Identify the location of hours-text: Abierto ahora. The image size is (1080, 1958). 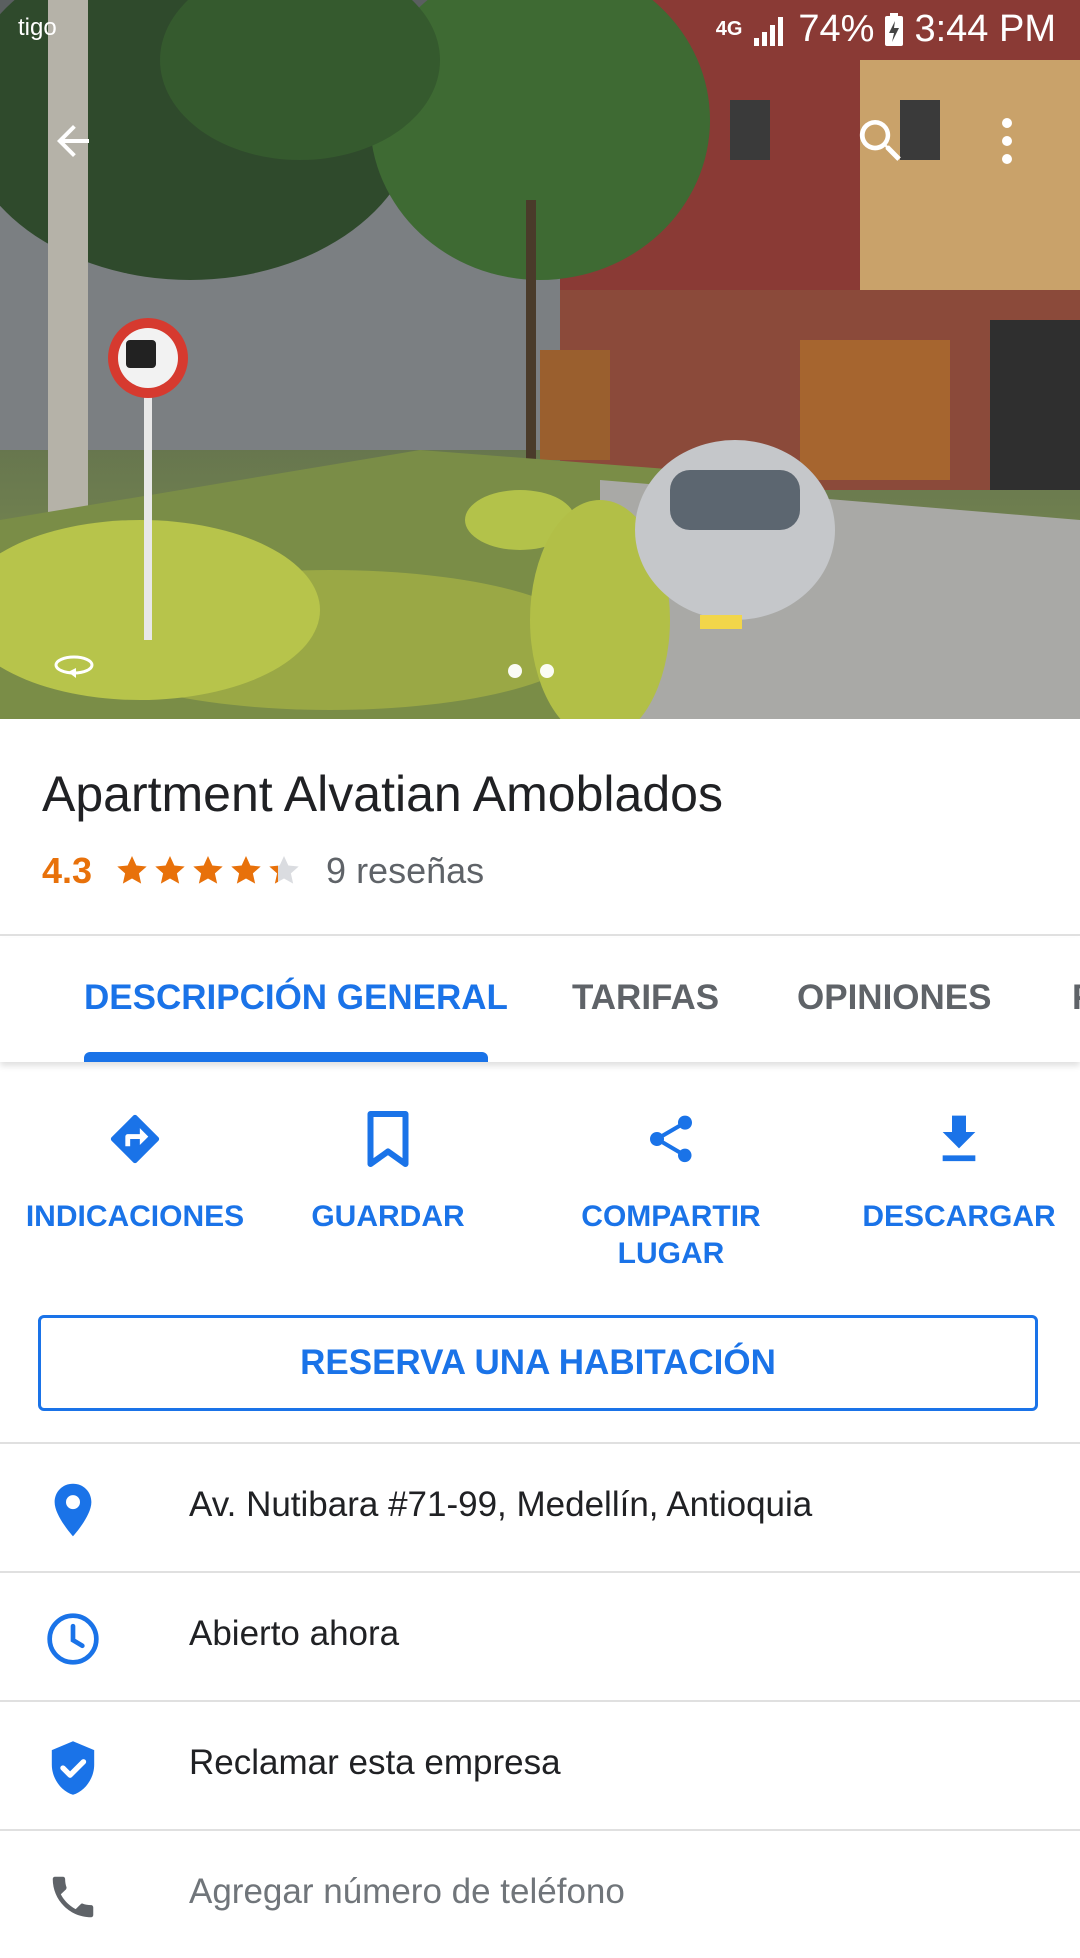
(294, 1633).